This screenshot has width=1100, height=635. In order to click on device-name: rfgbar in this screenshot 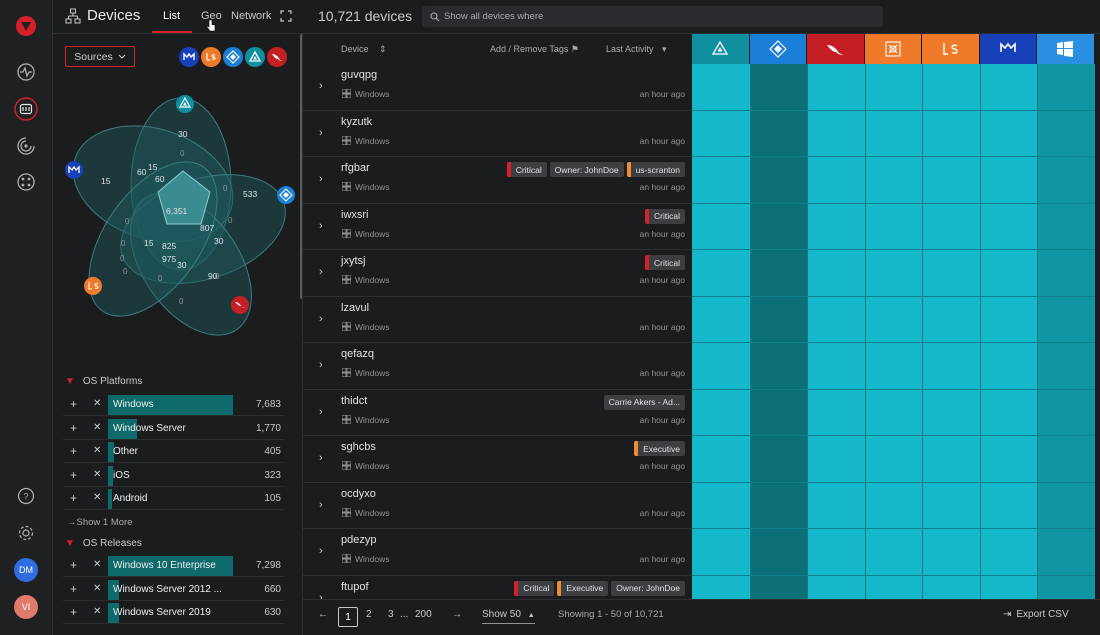, I will do `click(355, 168)`.